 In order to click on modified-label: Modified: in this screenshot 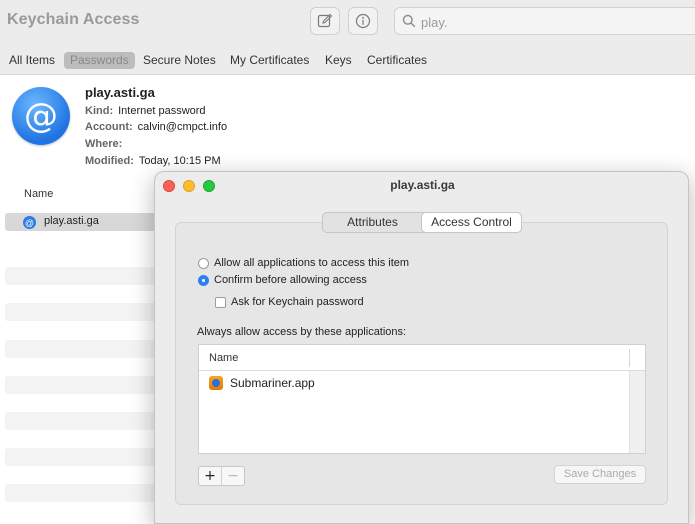, I will do `click(109, 161)`.